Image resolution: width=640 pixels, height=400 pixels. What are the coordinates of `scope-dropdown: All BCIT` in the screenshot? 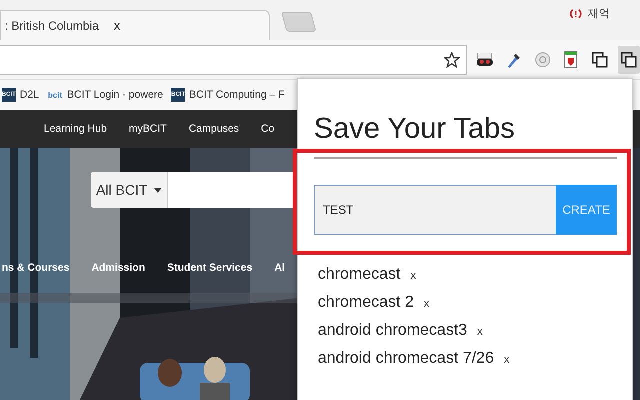 It's located at (129, 190).